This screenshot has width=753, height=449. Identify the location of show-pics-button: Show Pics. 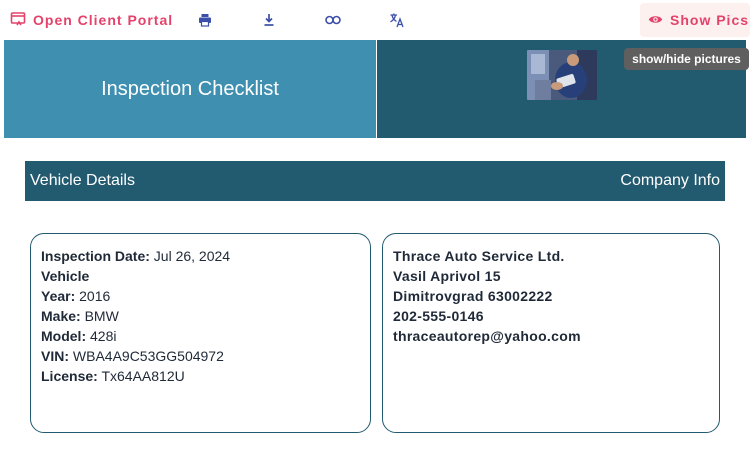
(695, 20).